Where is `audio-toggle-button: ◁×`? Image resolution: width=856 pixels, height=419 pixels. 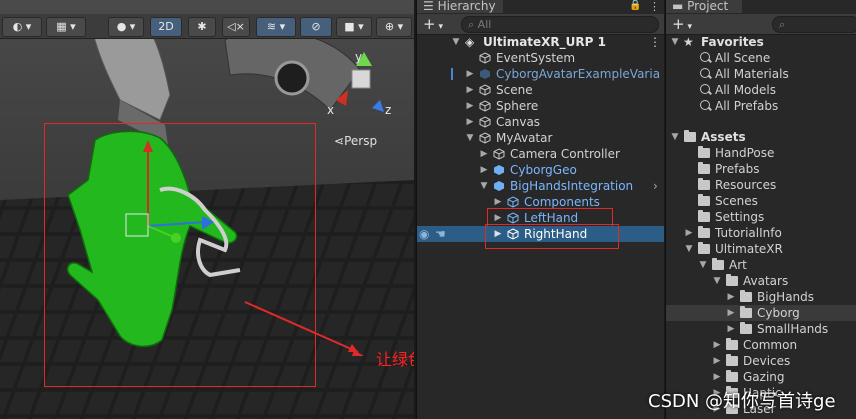
audio-toggle-button: ◁× is located at coordinates (236, 27).